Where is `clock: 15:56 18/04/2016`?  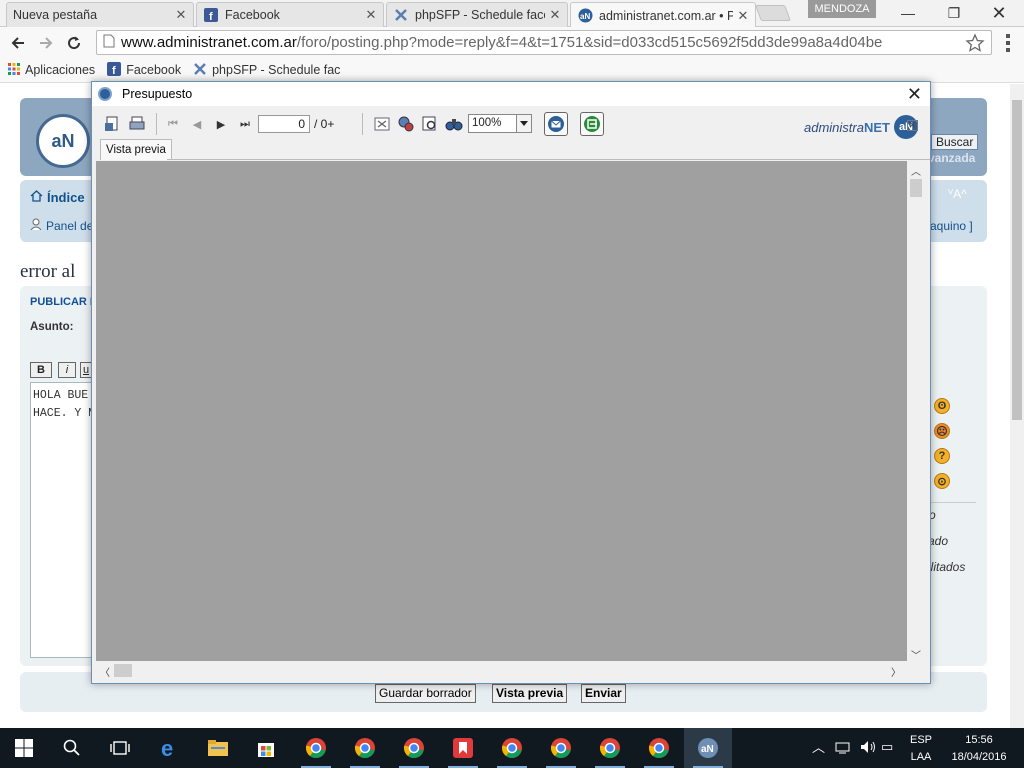 clock: 15:56 18/04/2016 is located at coordinates (979, 748).